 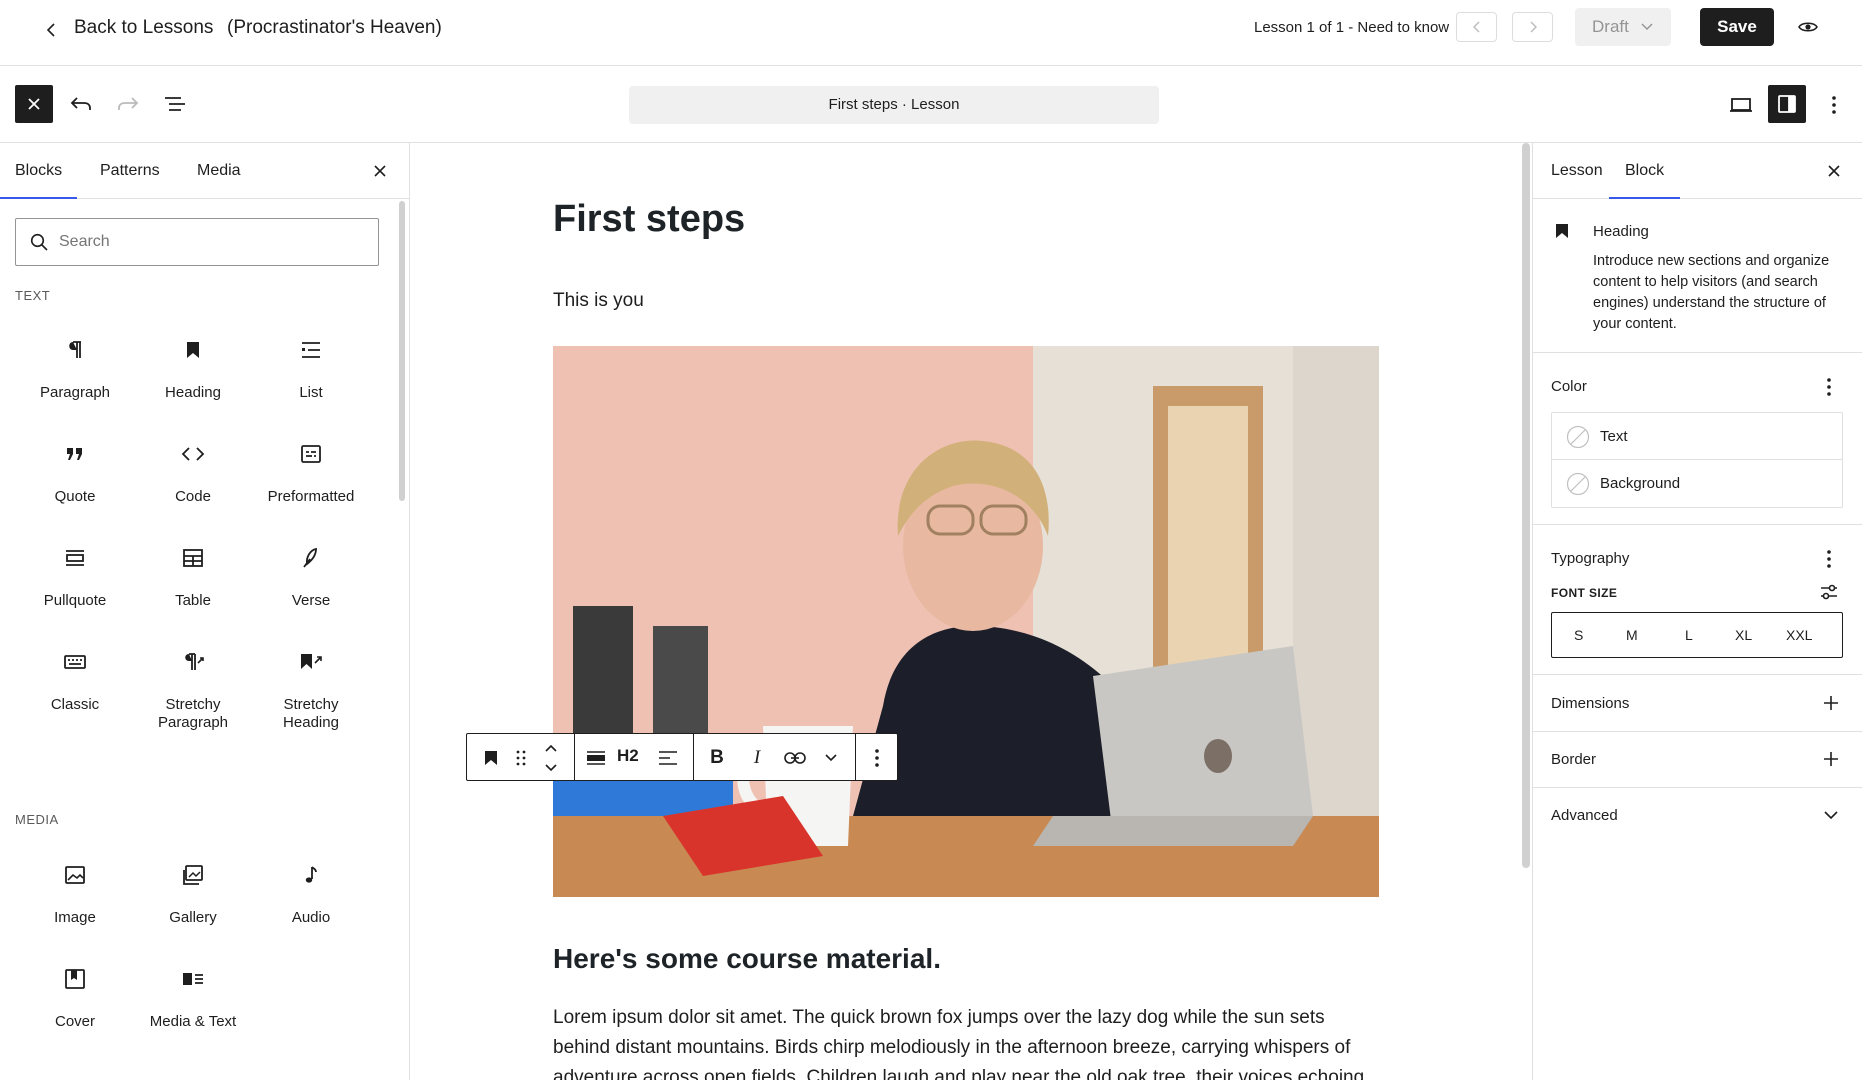 I want to click on block-item-preformatted: Preformatted, so click(x=311, y=492).